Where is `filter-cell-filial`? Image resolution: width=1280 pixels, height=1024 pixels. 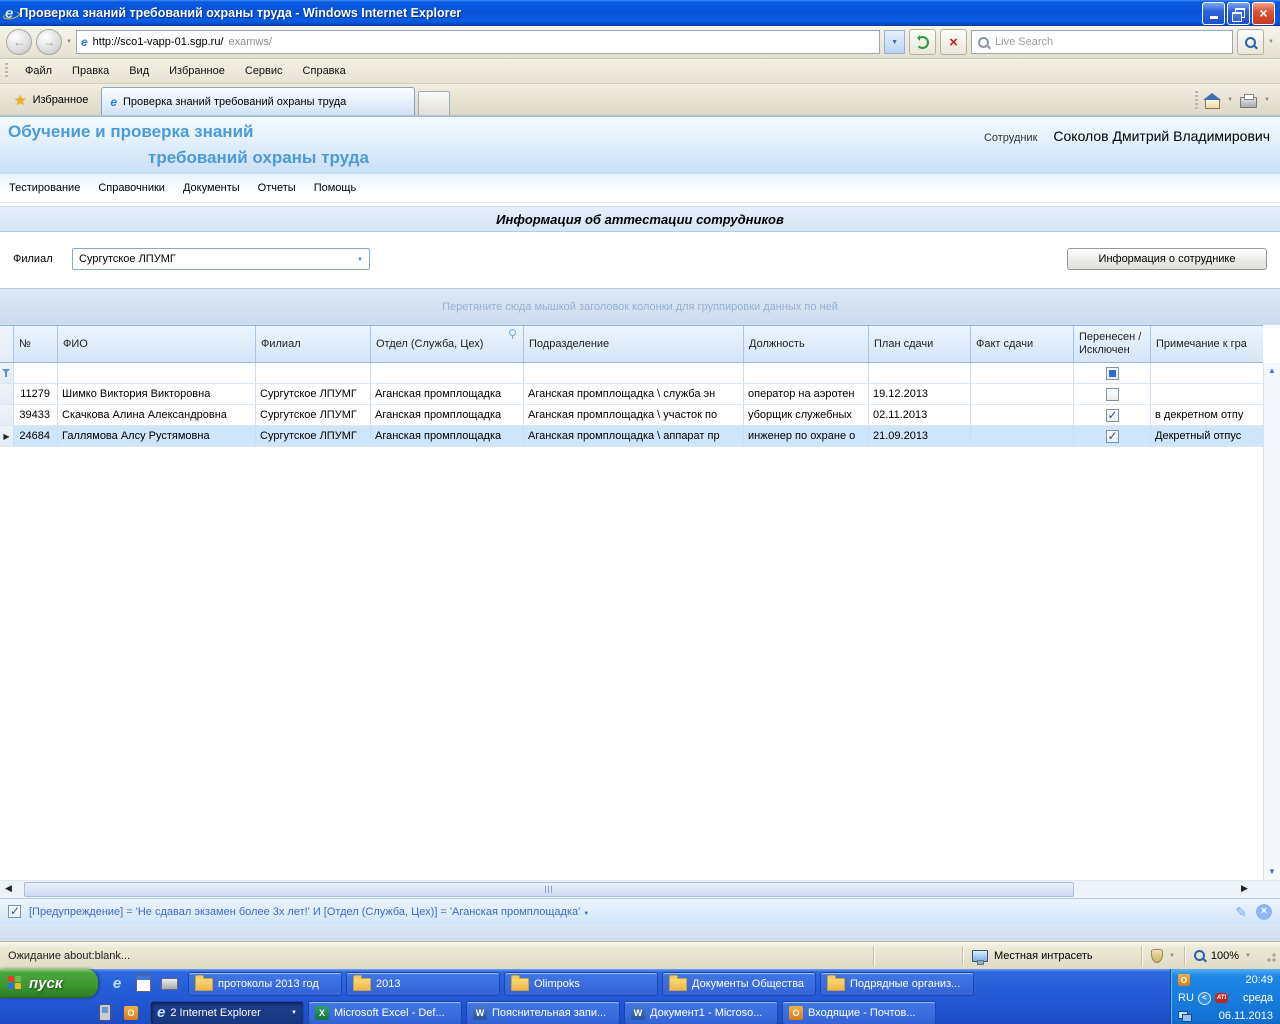 filter-cell-filial is located at coordinates (313, 373).